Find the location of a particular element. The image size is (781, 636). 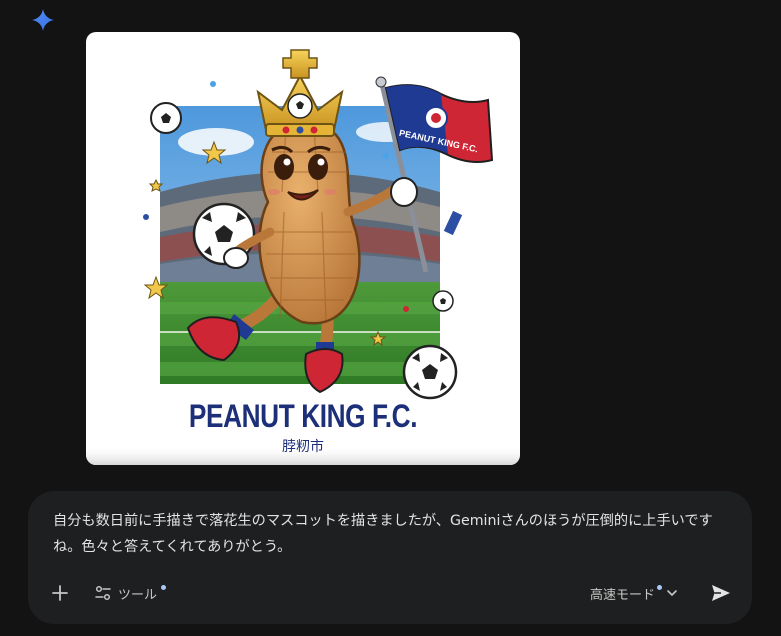

mascot-title: PEANUT KING F.C. is located at coordinates (303, 416).